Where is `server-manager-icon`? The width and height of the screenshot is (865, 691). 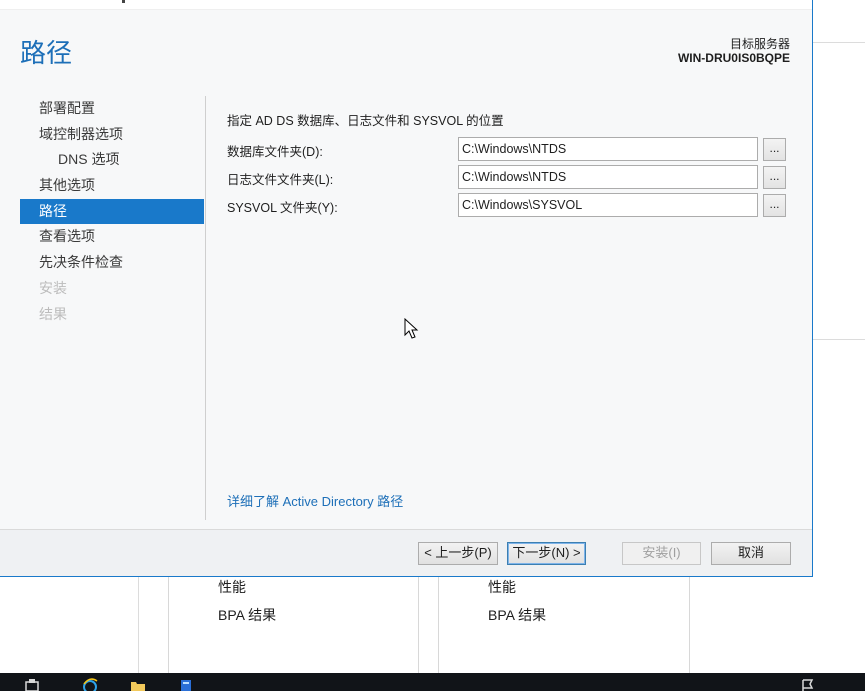
server-manager-icon is located at coordinates (32, 684).